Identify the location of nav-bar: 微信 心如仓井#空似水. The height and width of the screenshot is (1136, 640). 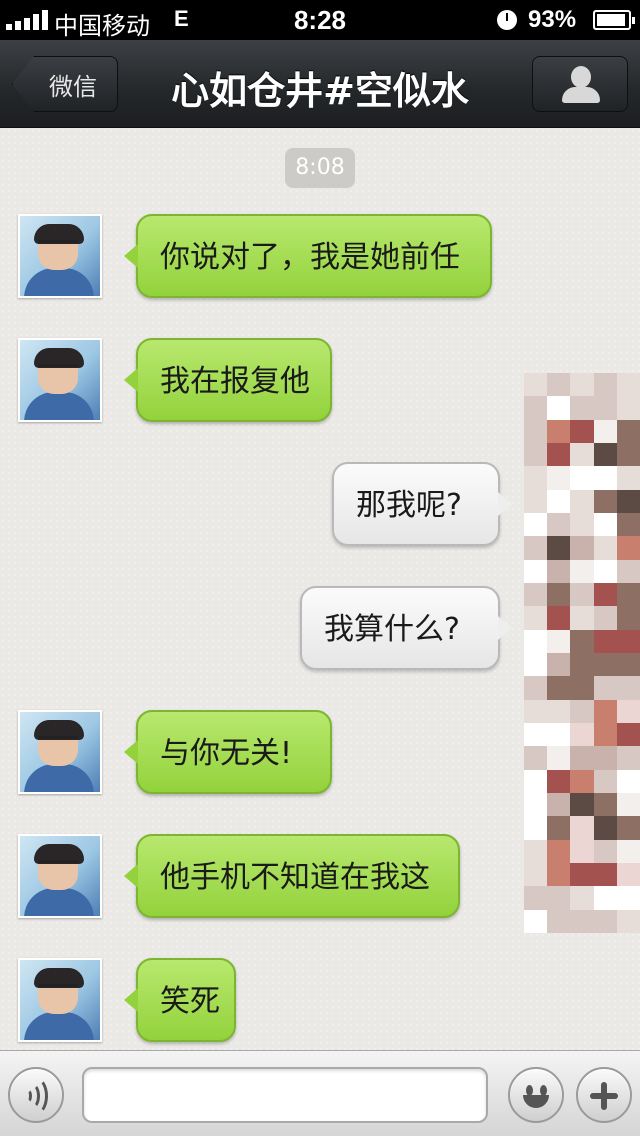
(320, 84).